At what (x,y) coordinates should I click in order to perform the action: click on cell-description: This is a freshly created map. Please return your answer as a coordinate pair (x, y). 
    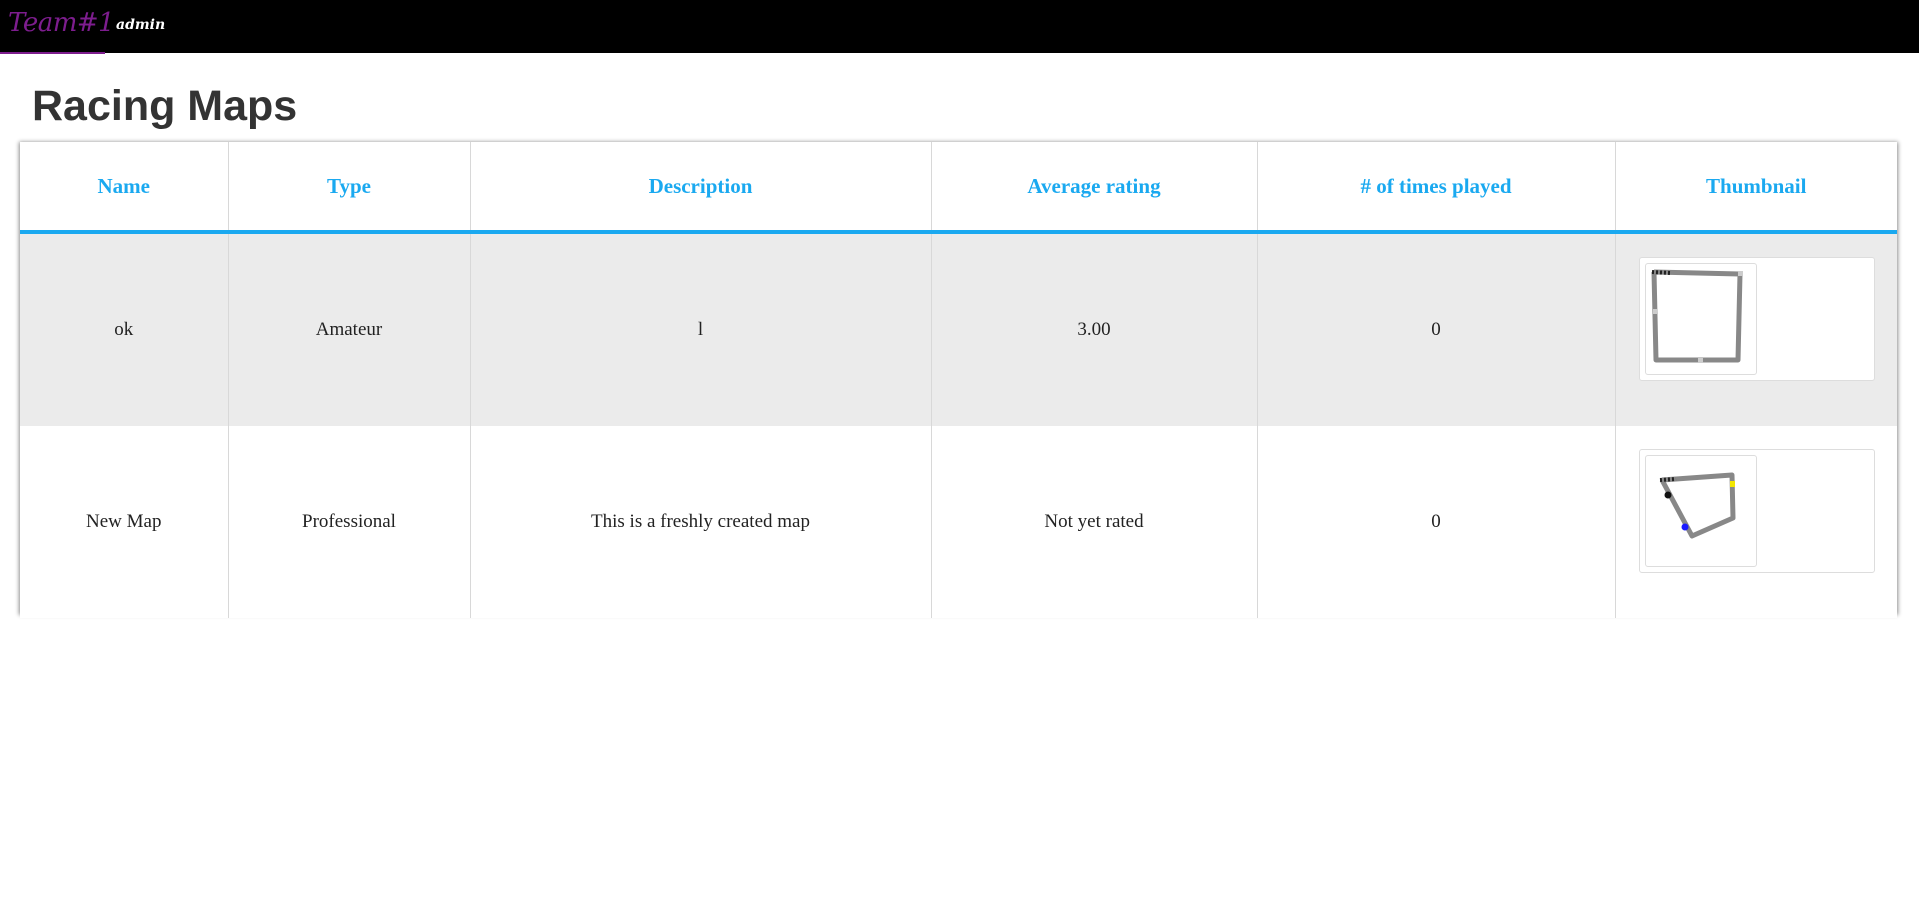
    Looking at the image, I should click on (701, 522).